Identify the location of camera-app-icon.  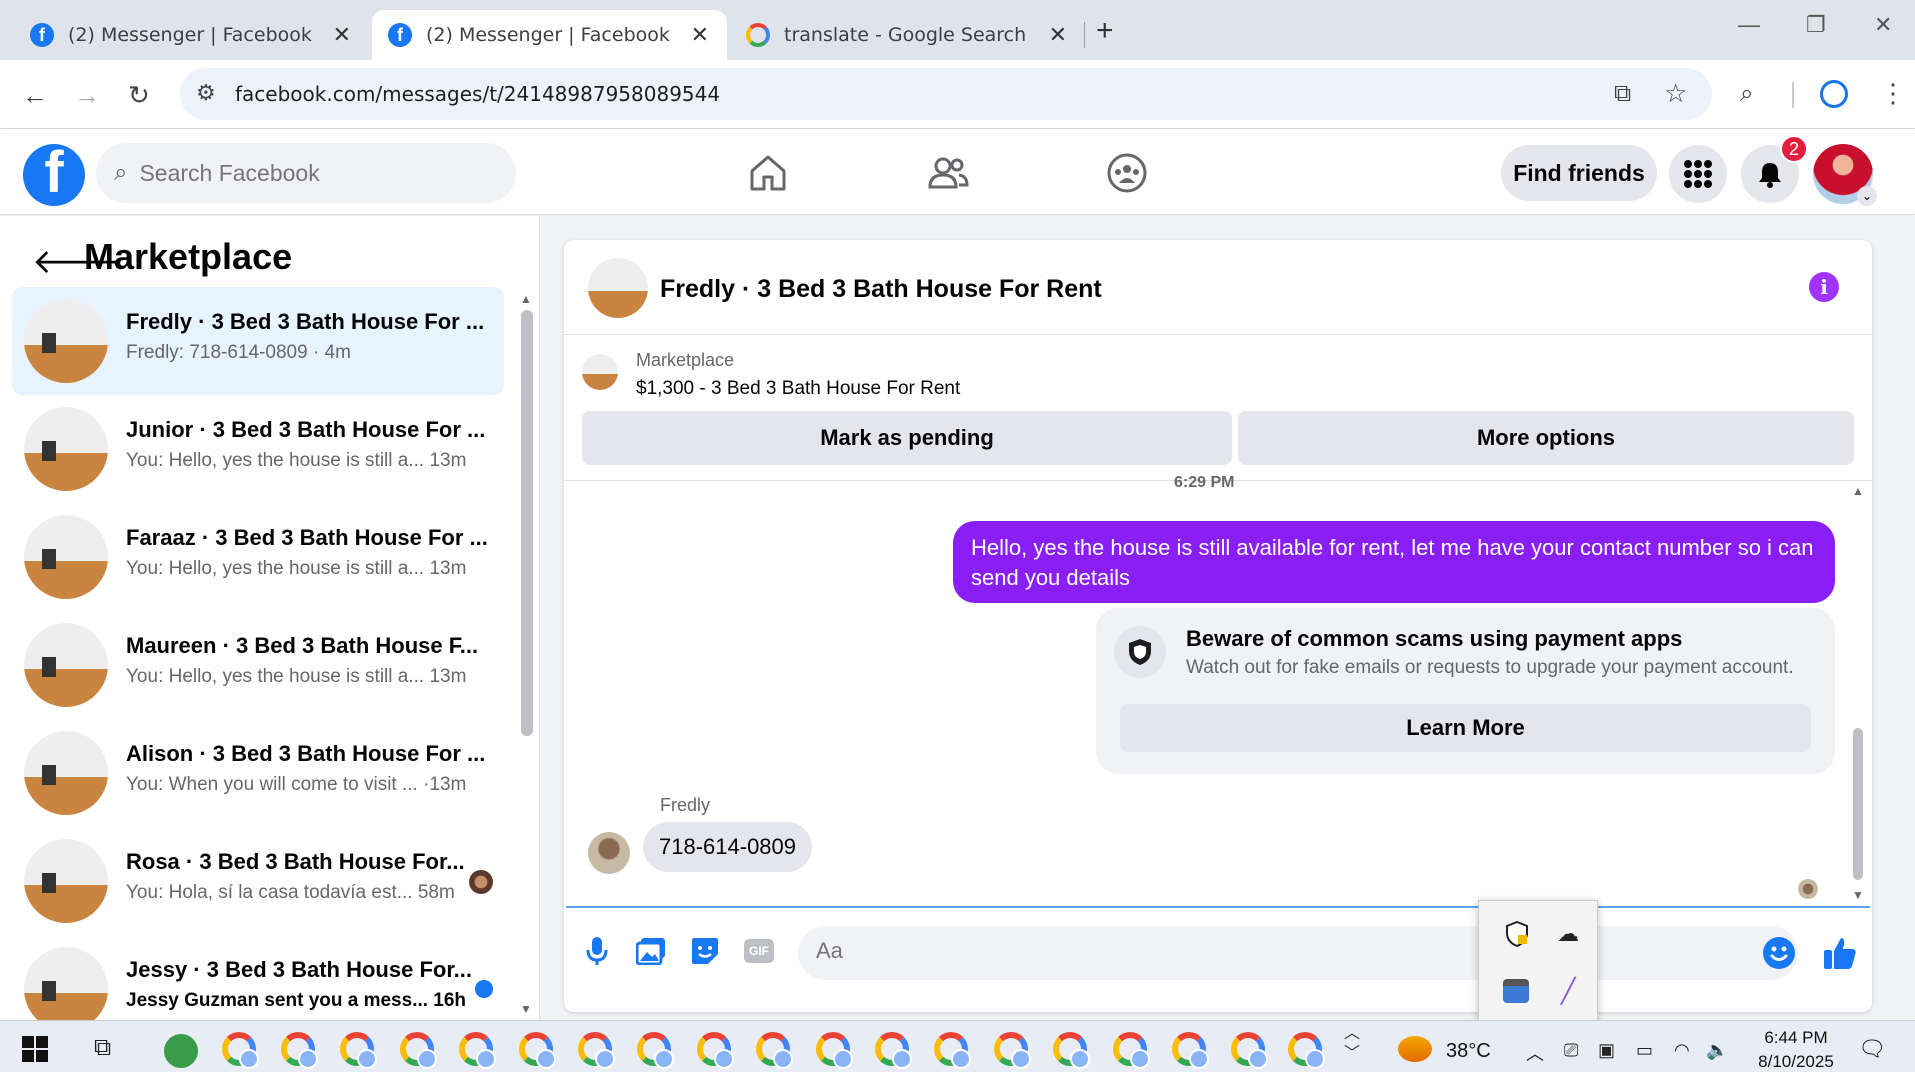
(1516, 991).